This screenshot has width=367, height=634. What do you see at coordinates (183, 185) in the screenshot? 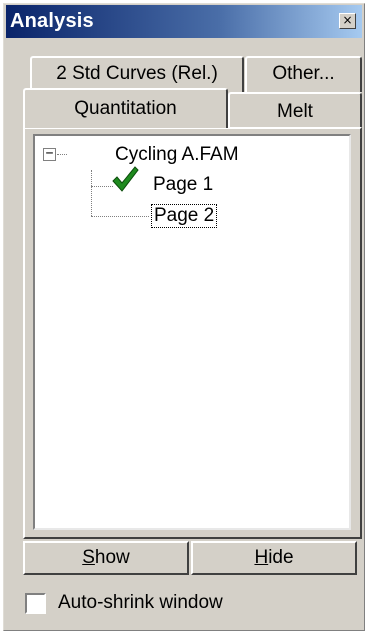
I see `tree-node-page-1: Page 1` at bounding box center [183, 185].